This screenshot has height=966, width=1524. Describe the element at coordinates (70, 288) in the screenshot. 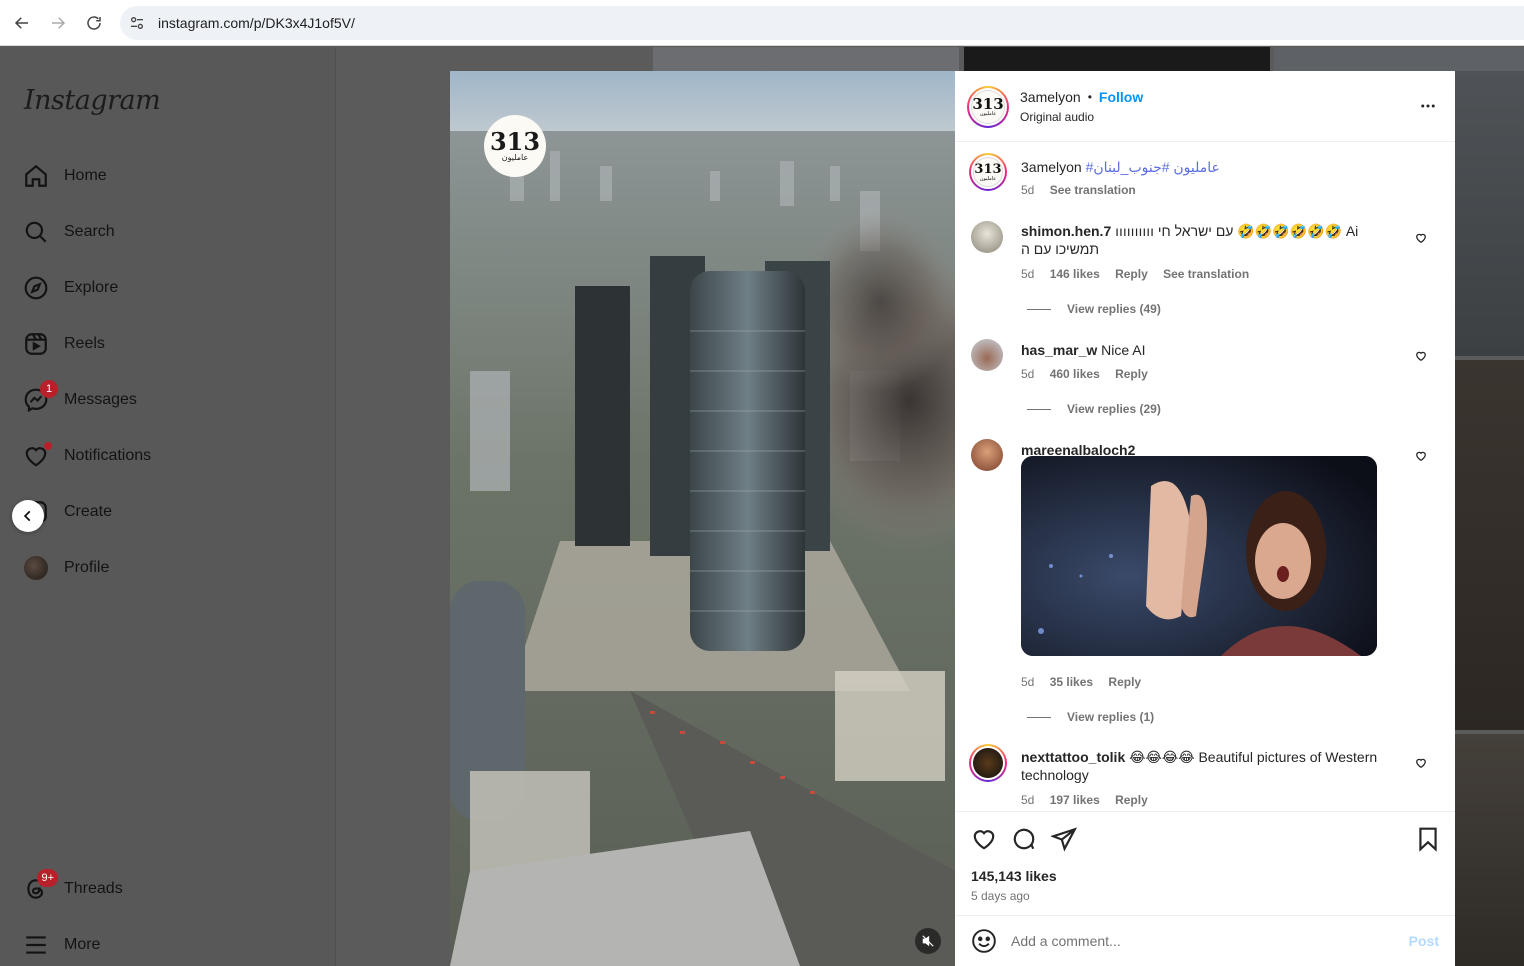

I see `sidebar-item-explore: Explore` at that location.